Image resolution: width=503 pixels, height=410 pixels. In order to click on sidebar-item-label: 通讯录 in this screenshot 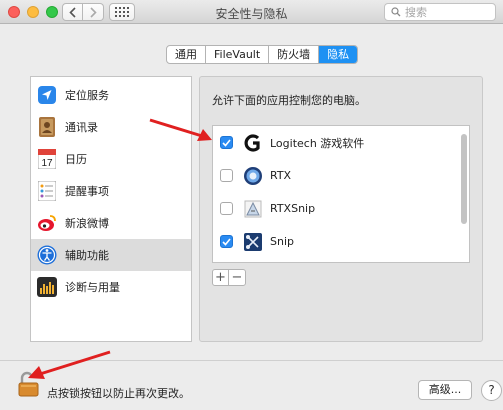, I will do `click(81, 127)`.